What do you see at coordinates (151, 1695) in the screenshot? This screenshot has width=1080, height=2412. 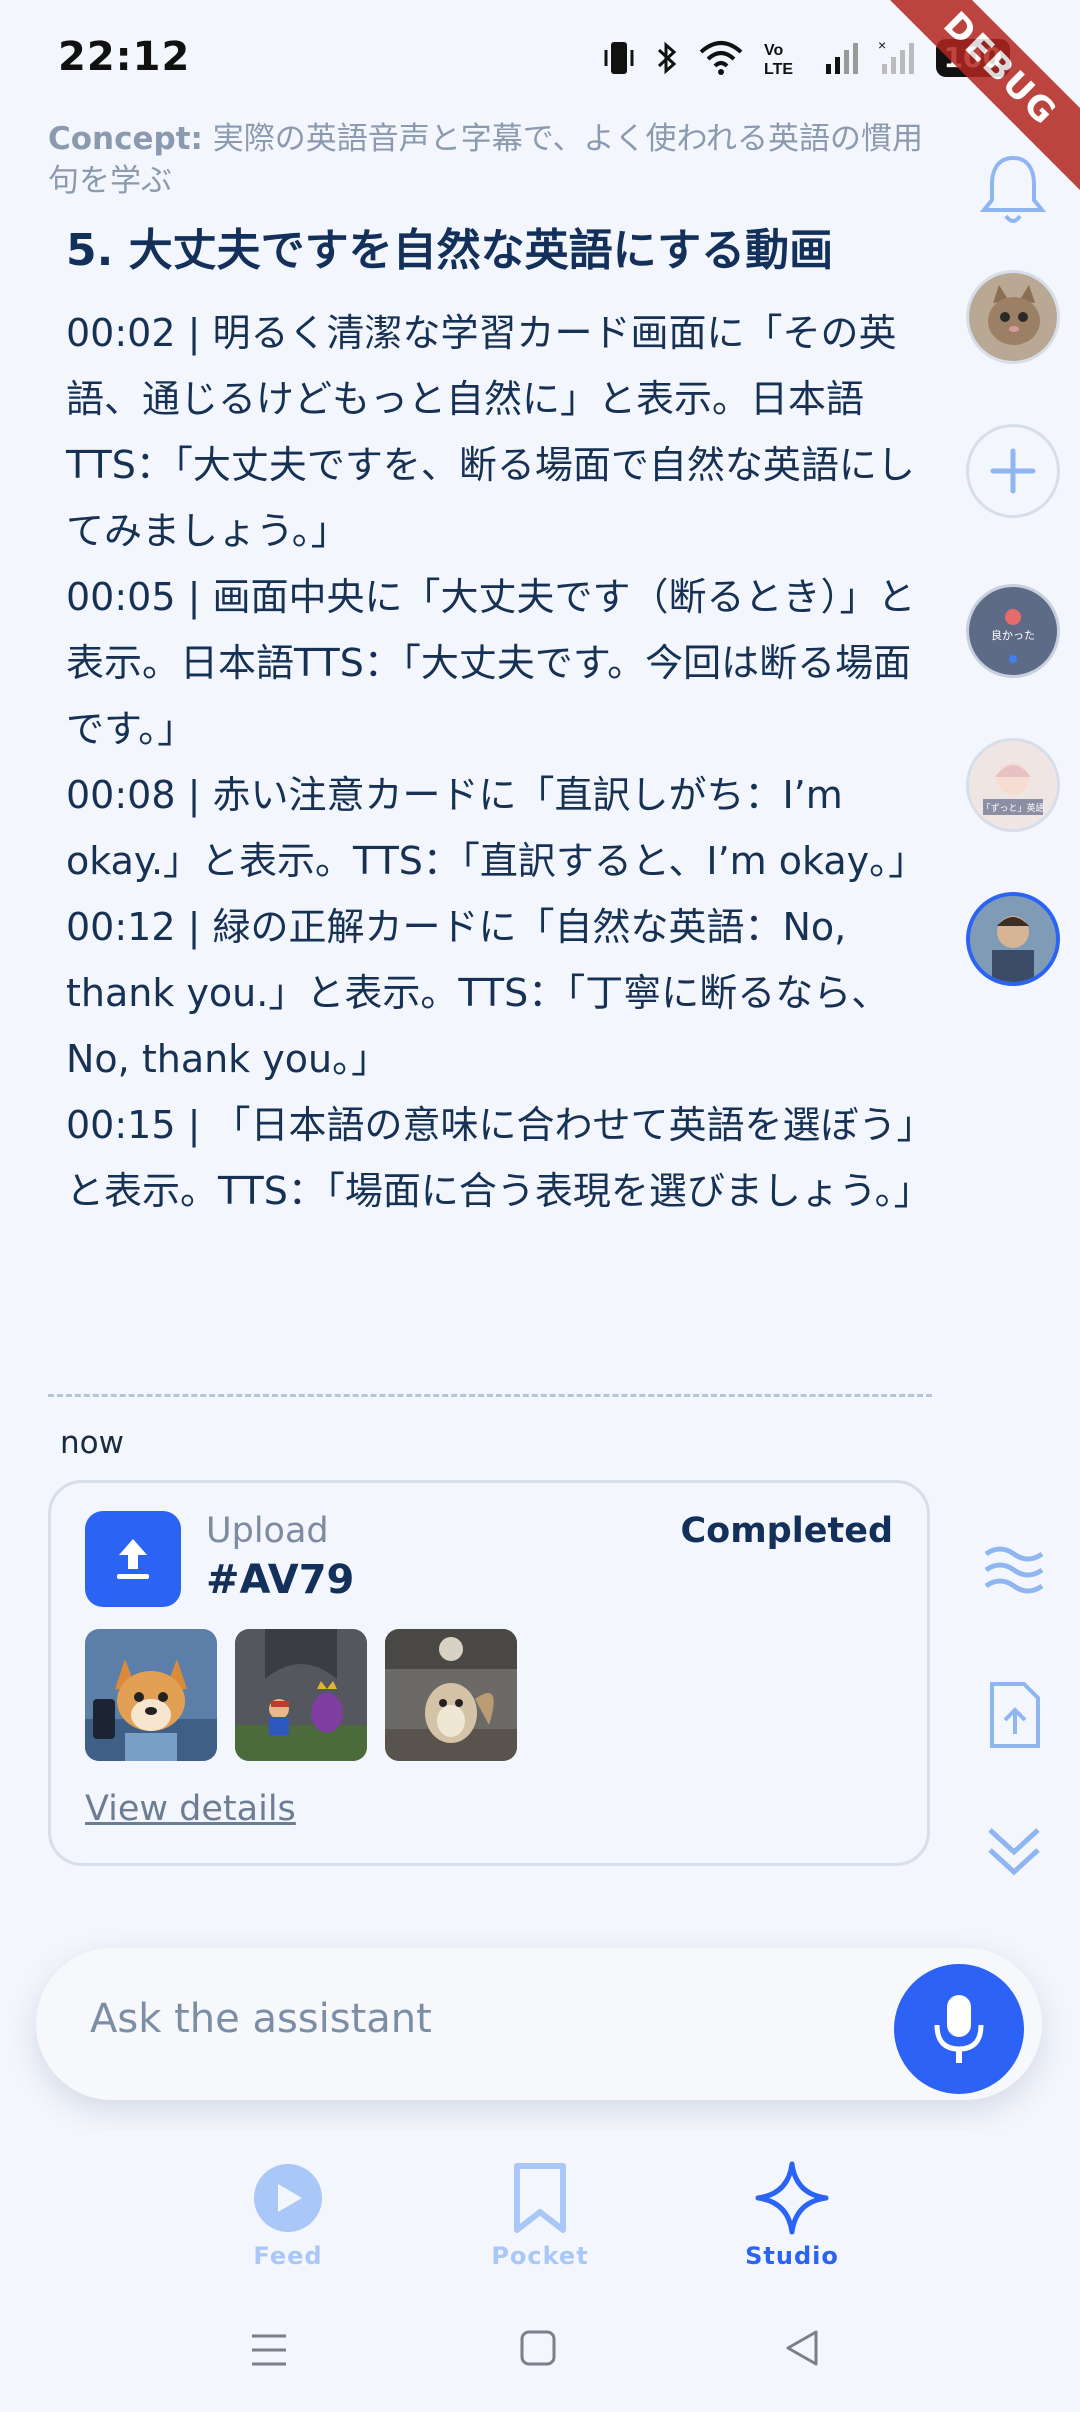 I see `corgi-thumbnail` at bounding box center [151, 1695].